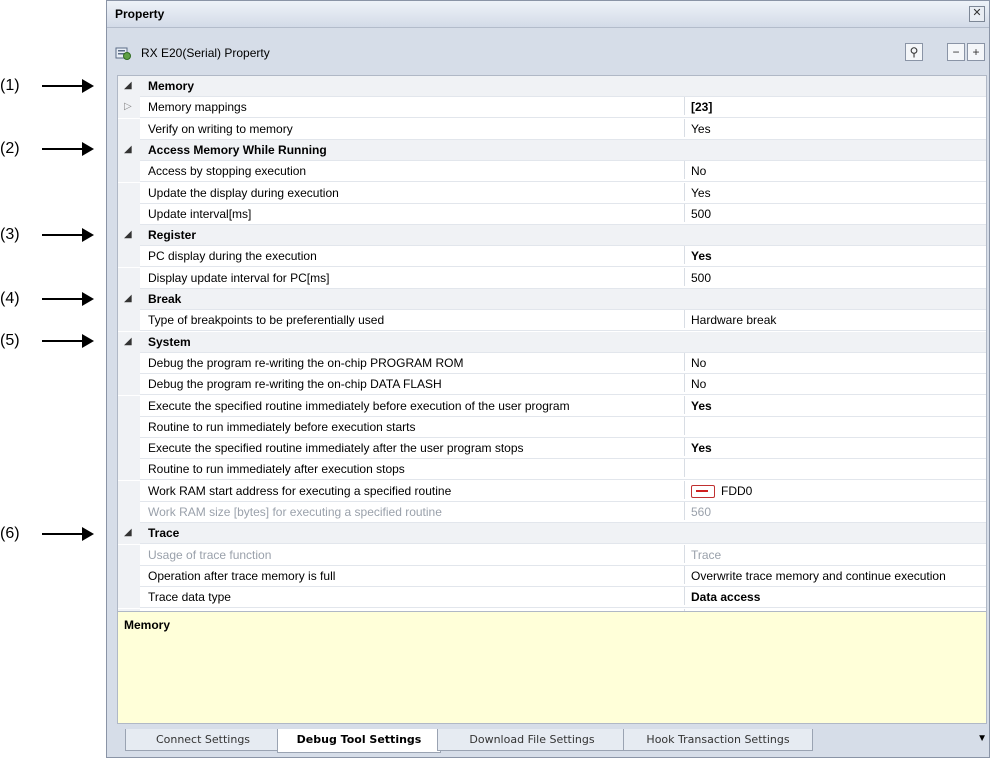 This screenshot has width=992, height=760. I want to click on property-row: Usage of trace function Trace, so click(552, 555).